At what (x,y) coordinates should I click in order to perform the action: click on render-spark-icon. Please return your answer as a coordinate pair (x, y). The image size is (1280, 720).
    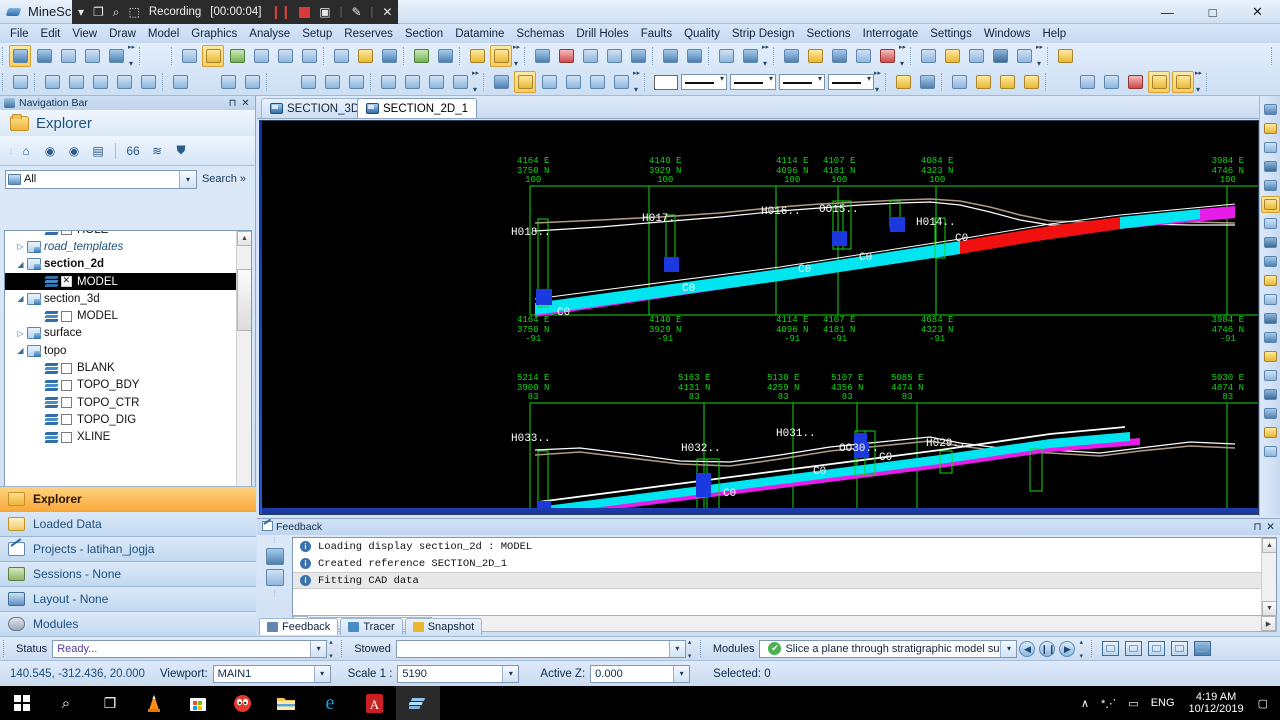
    Looking at the image, I should click on (1007, 82).